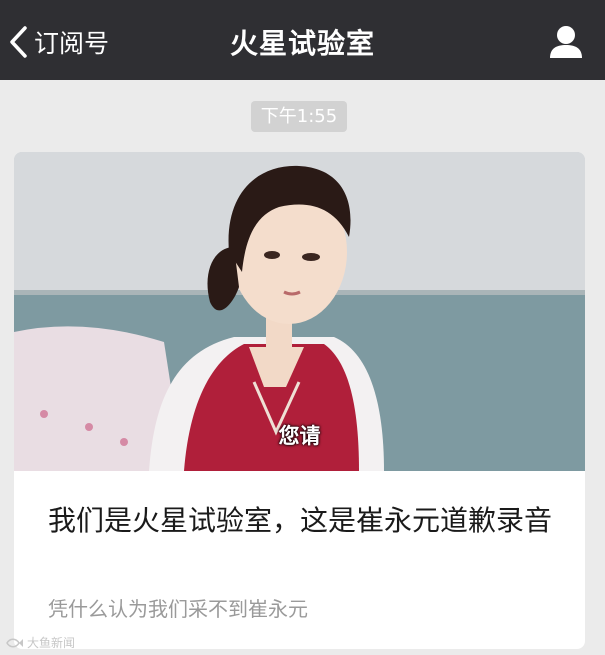 The height and width of the screenshot is (655, 605). I want to click on fish-logo-icon, so click(14, 642).